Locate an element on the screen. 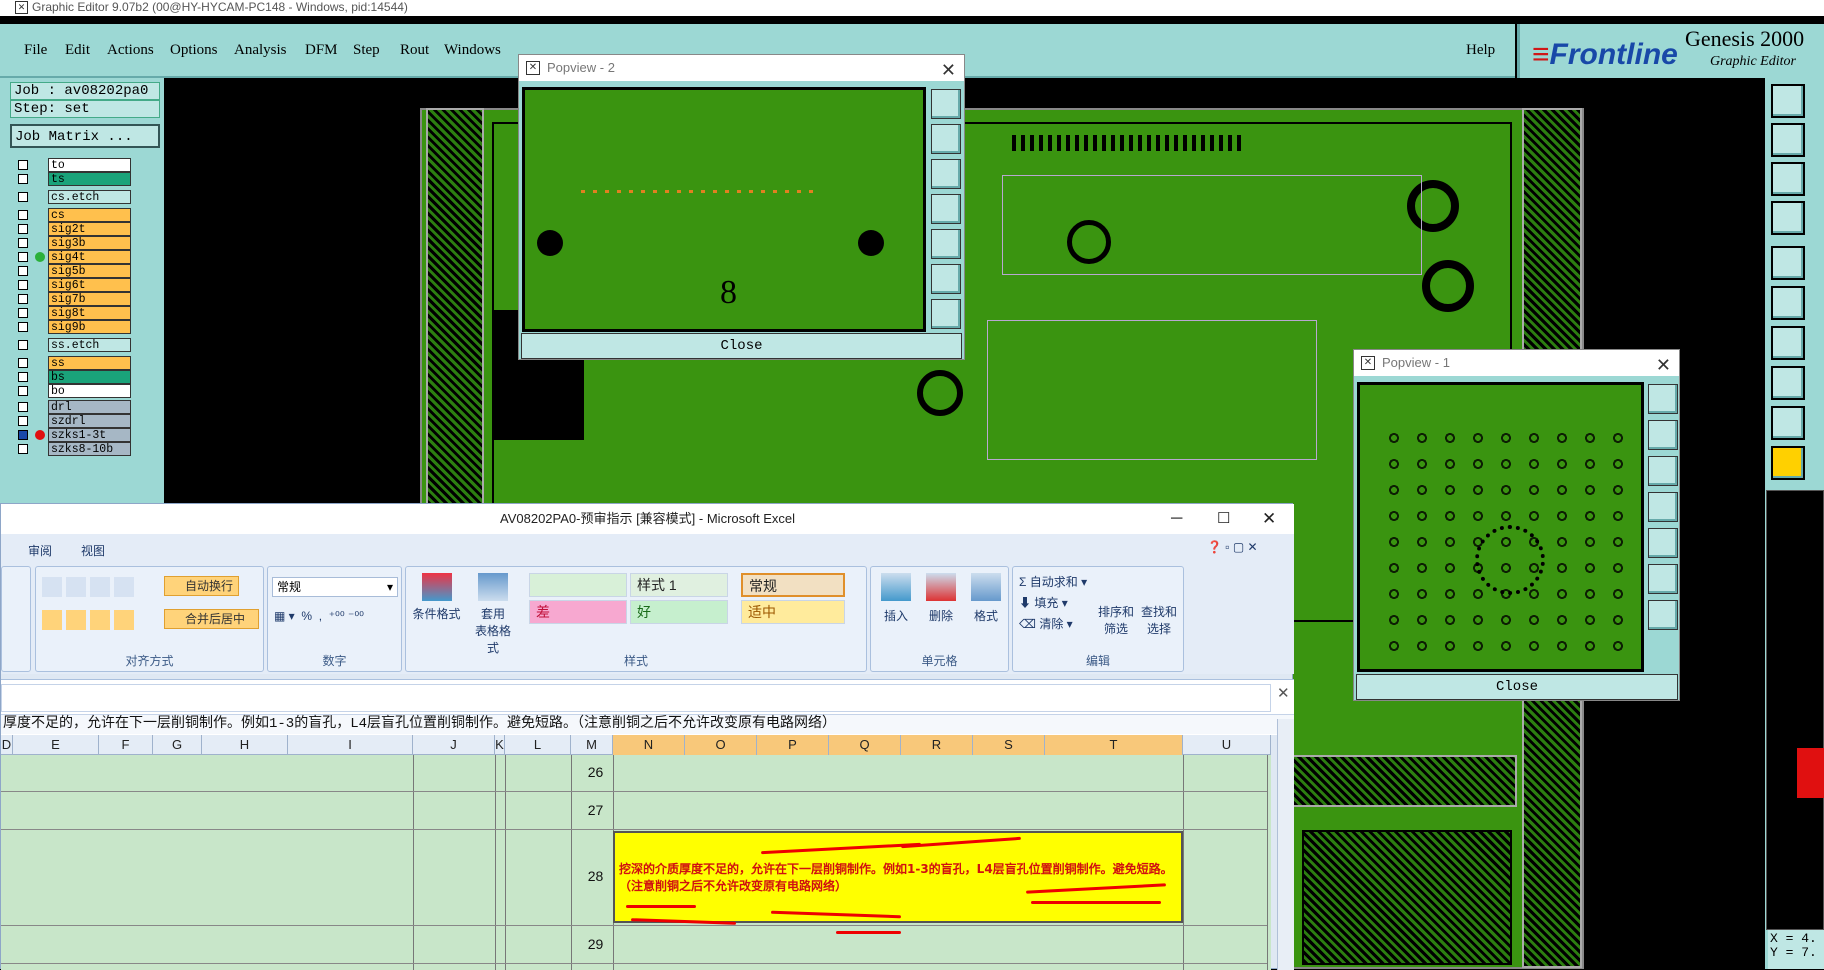 The height and width of the screenshot is (970, 1824). layer-row-ss: ss is located at coordinates (73, 363).